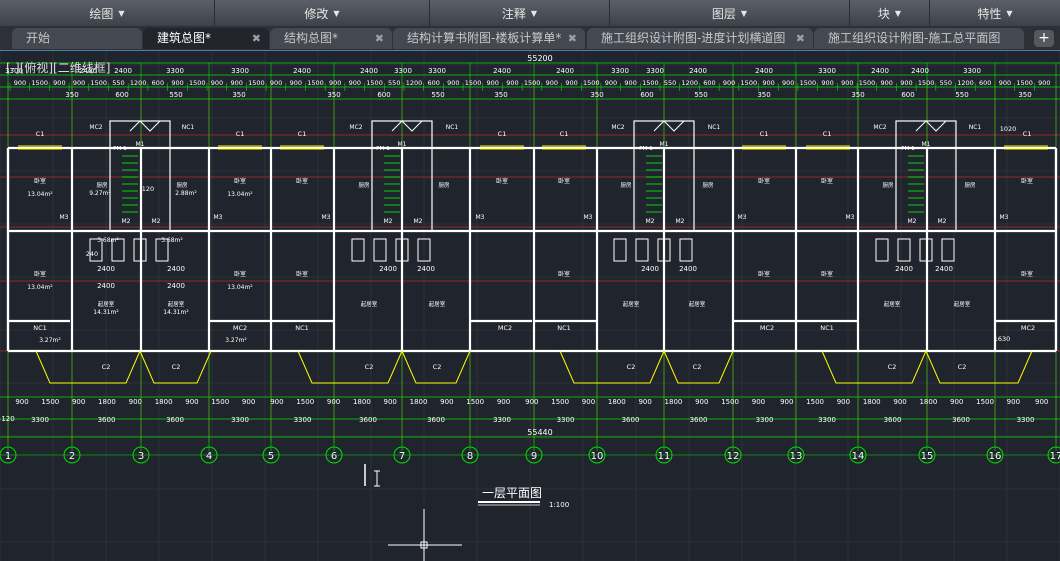 This screenshot has width=1060, height=561. Describe the element at coordinates (72, 456) in the screenshot. I see `axis-bubble-label: 2` at that location.